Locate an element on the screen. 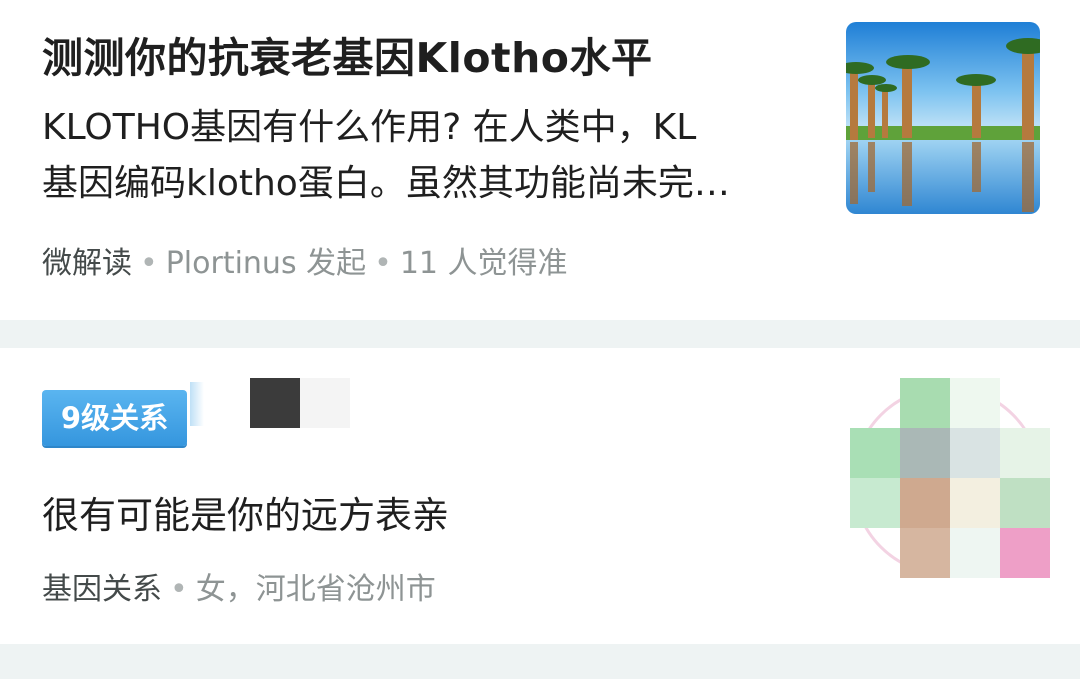 The height and width of the screenshot is (679, 1080). baobab-trees-lake-image is located at coordinates (943, 118).